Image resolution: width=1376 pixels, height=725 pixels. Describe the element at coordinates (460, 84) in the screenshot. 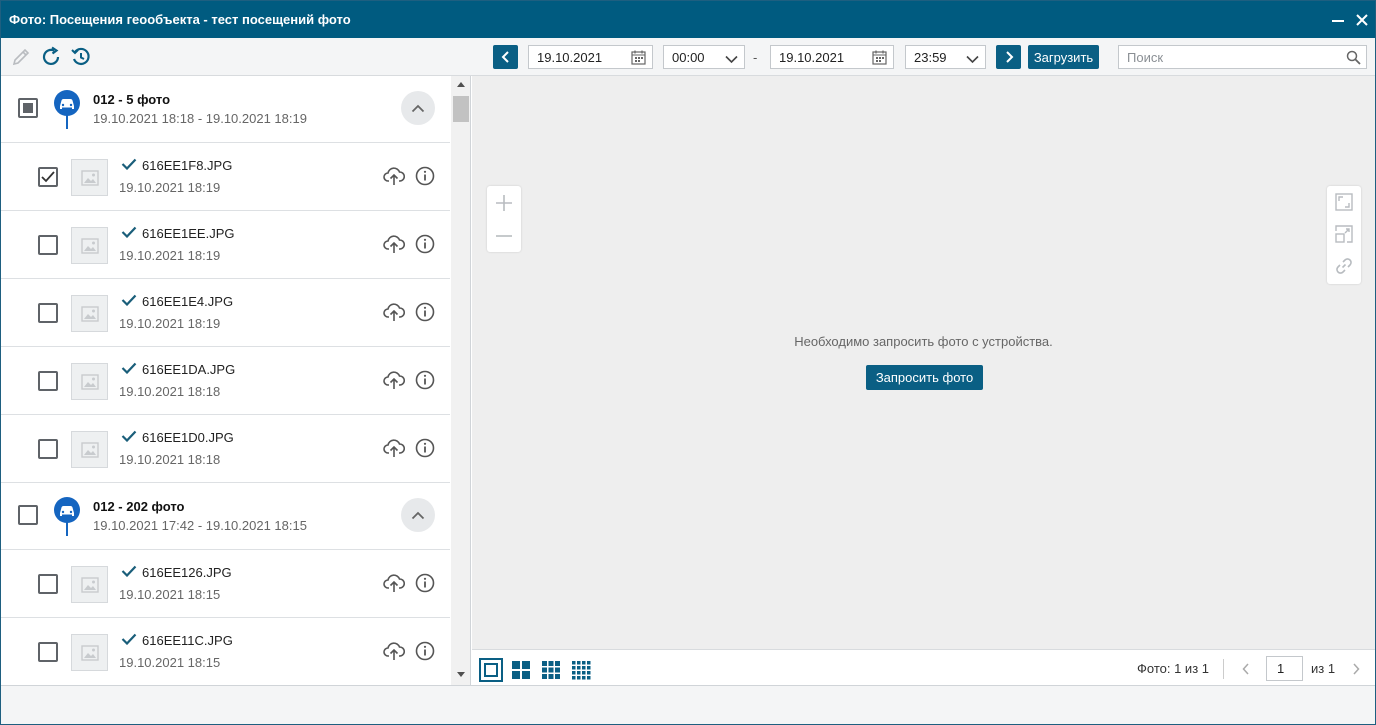

I see `scroll-up-icon` at that location.